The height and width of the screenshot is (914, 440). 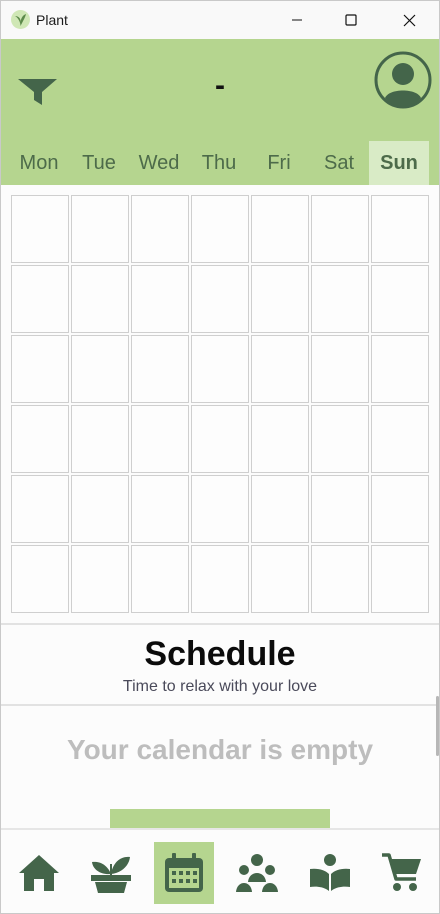 I want to click on calendar-icon, so click(x=184, y=872).